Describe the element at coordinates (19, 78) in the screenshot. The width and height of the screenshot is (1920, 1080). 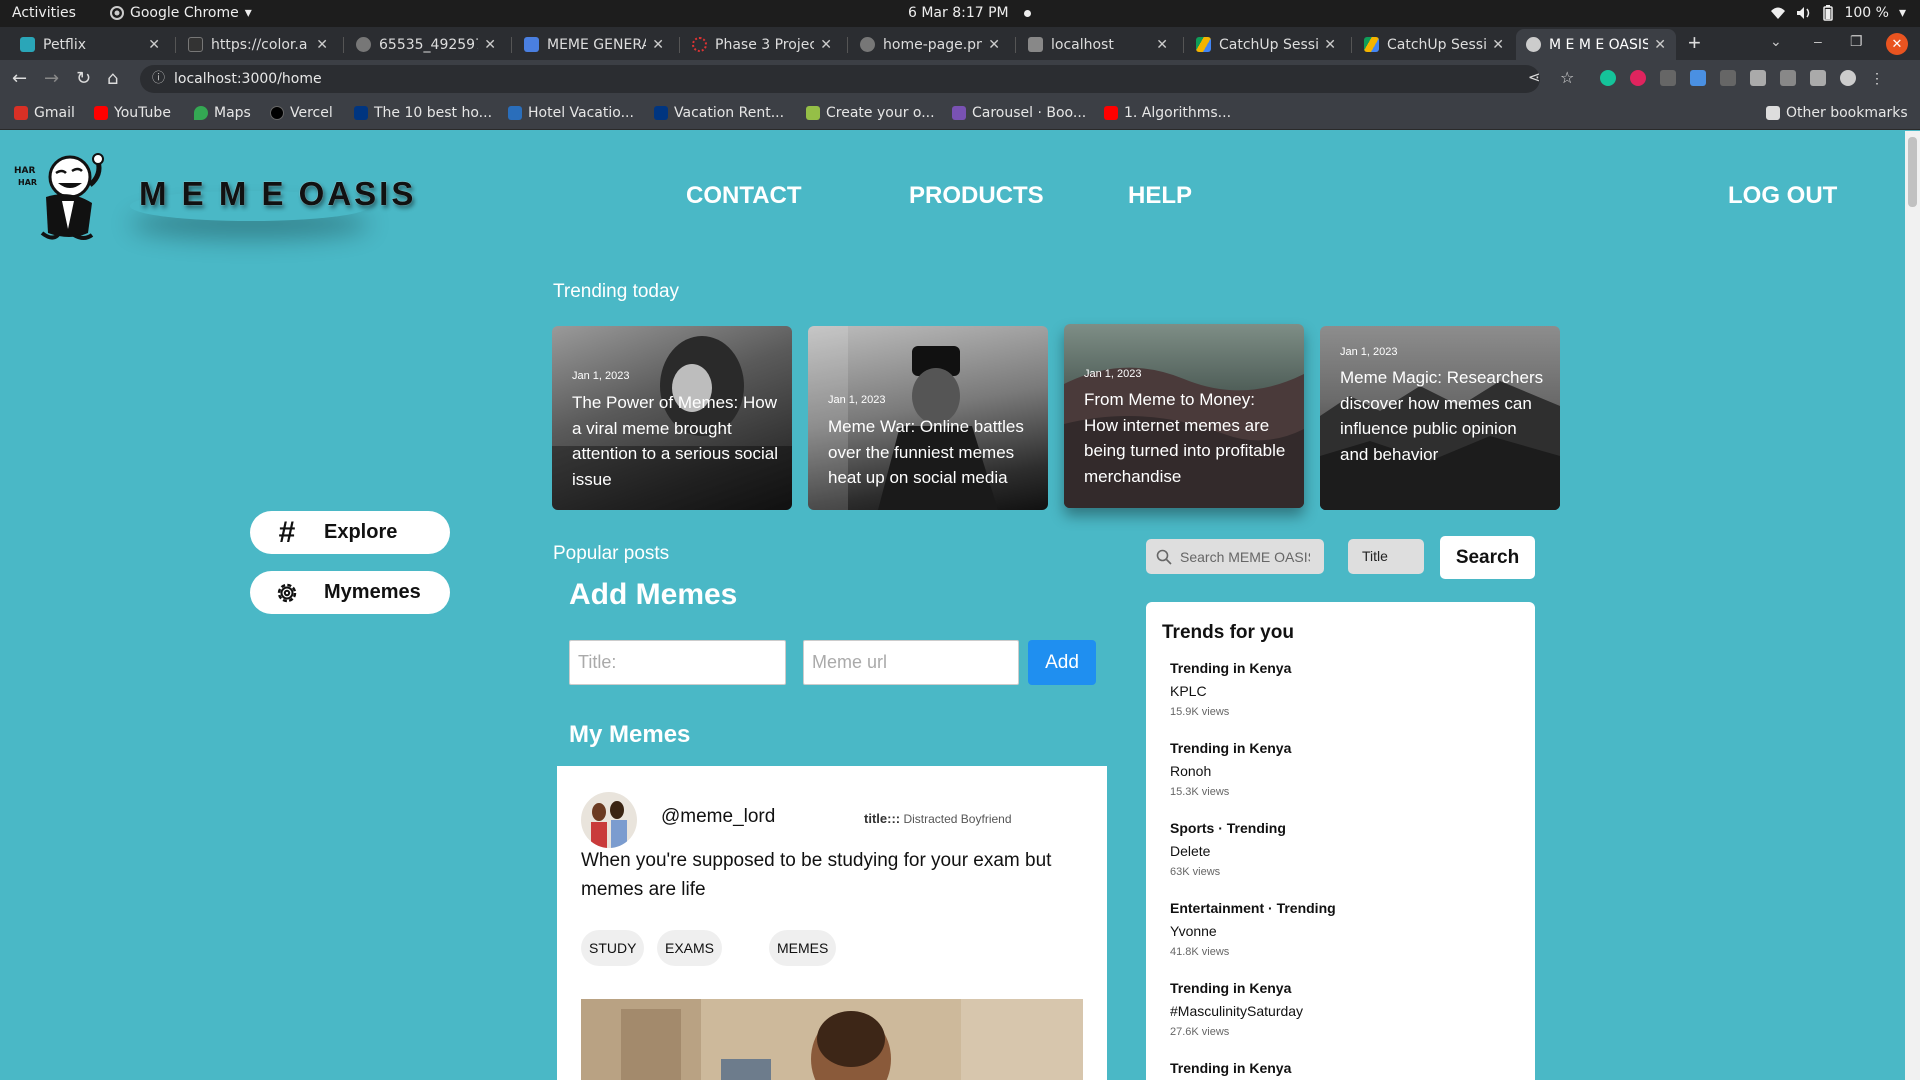
I see `back-icon: ←` at that location.